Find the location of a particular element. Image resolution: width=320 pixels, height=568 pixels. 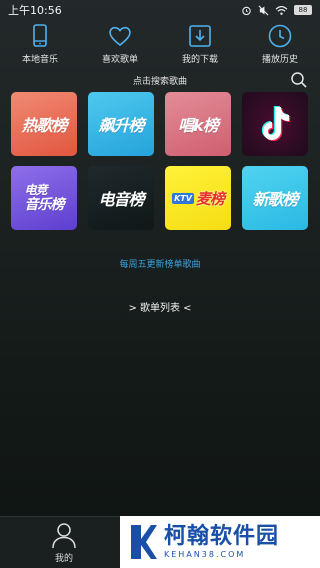

chart-tile-tiktok is located at coordinates (275, 124).